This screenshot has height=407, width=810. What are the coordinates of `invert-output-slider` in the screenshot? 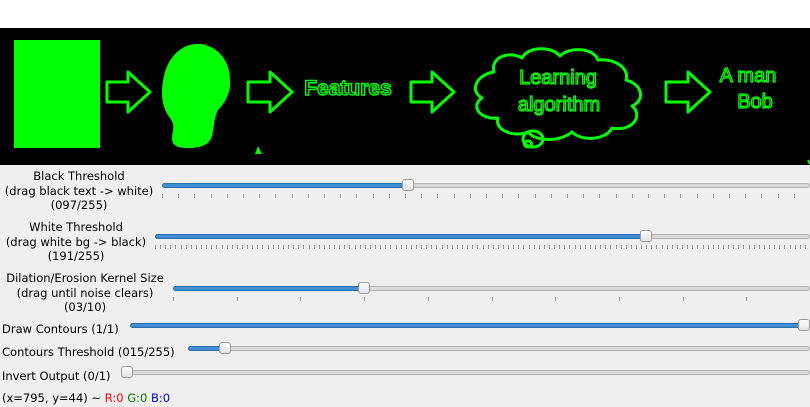 It's located at (465, 372).